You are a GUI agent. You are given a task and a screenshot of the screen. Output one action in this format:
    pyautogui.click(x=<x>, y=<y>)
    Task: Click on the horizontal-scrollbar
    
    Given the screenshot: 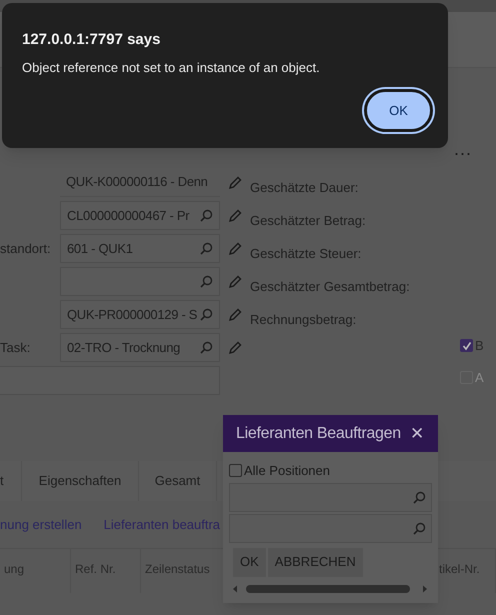 What is the action you would take?
    pyautogui.click(x=330, y=588)
    